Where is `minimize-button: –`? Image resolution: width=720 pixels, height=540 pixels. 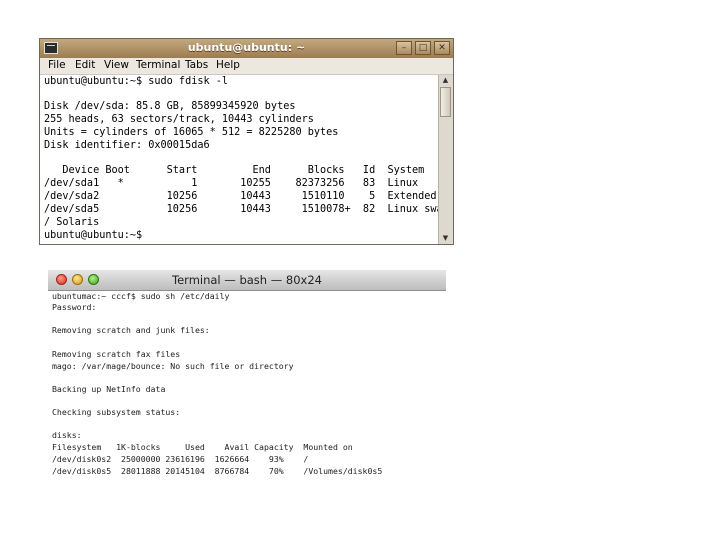 minimize-button: – is located at coordinates (404, 48).